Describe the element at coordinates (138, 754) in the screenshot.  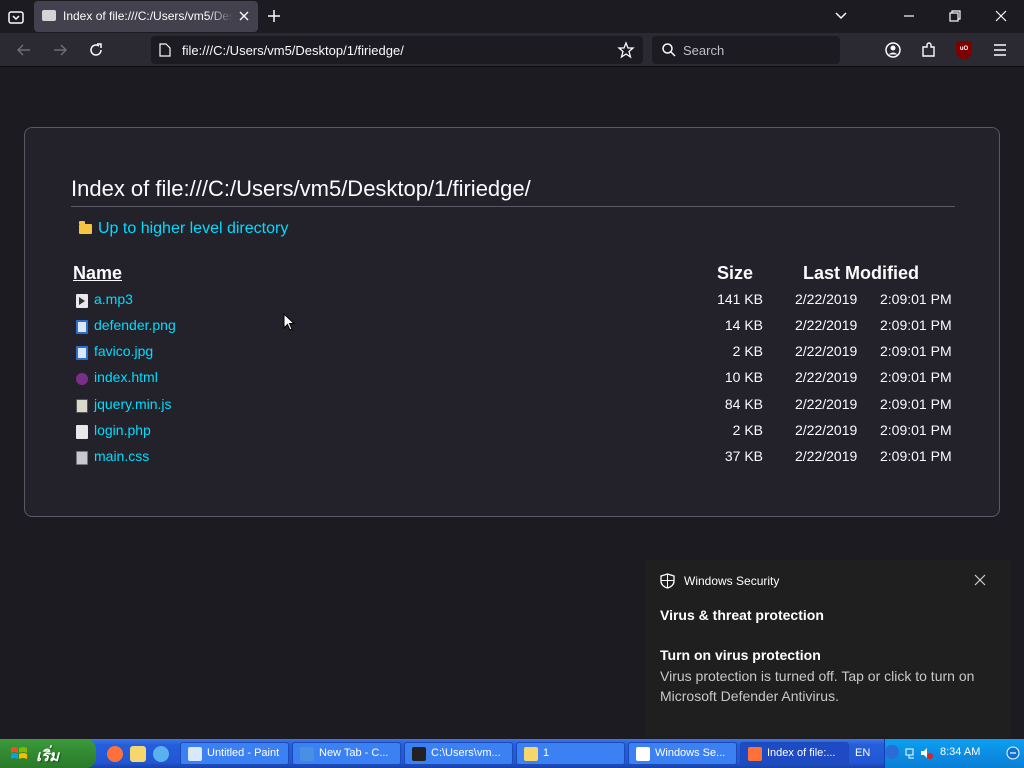
I see `explorer-quicklaunch-icon` at that location.